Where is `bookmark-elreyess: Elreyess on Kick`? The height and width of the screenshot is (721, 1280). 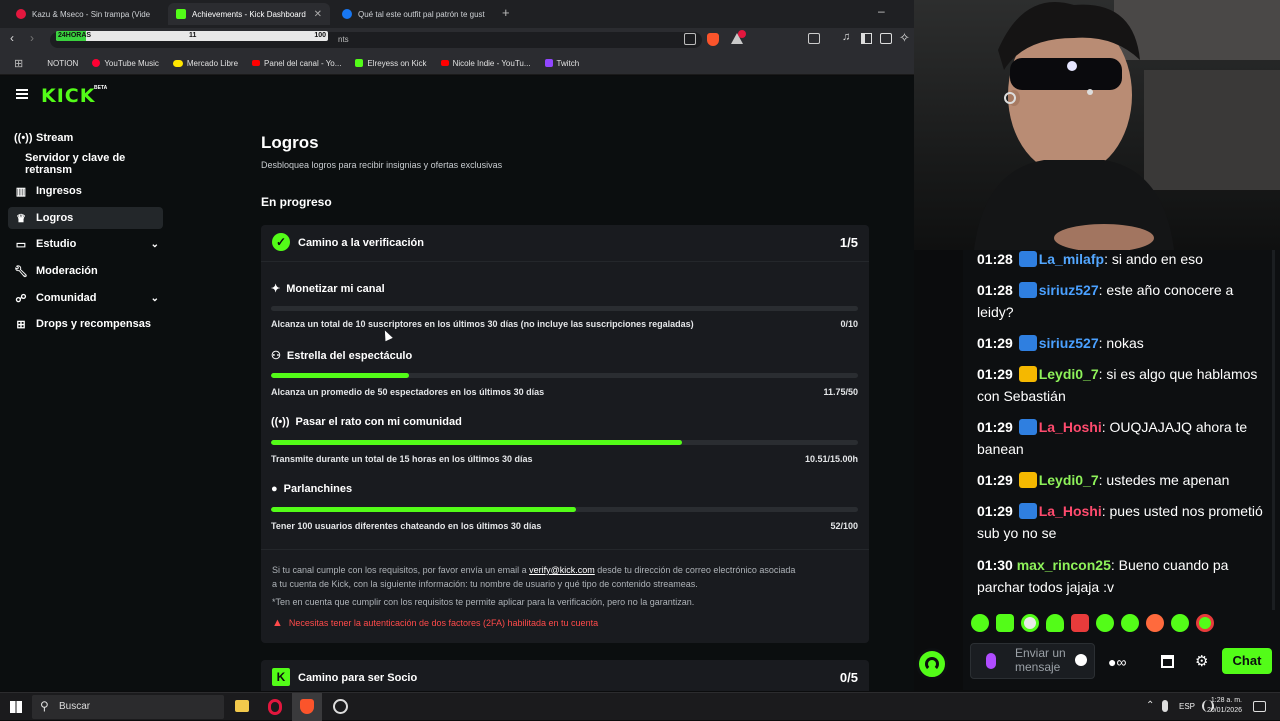
bookmark-elreyess: Elreyess on Kick is located at coordinates (391, 63).